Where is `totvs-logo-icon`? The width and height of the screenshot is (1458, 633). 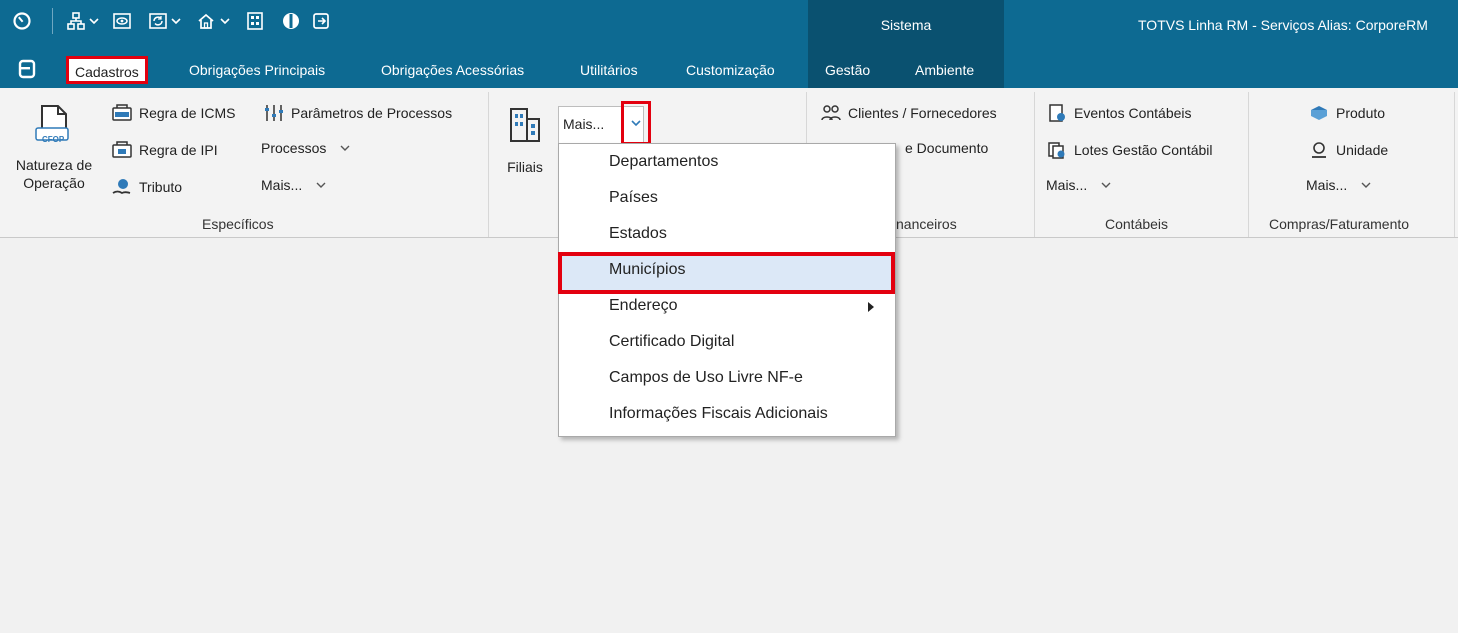 totvs-logo-icon is located at coordinates (291, 21).